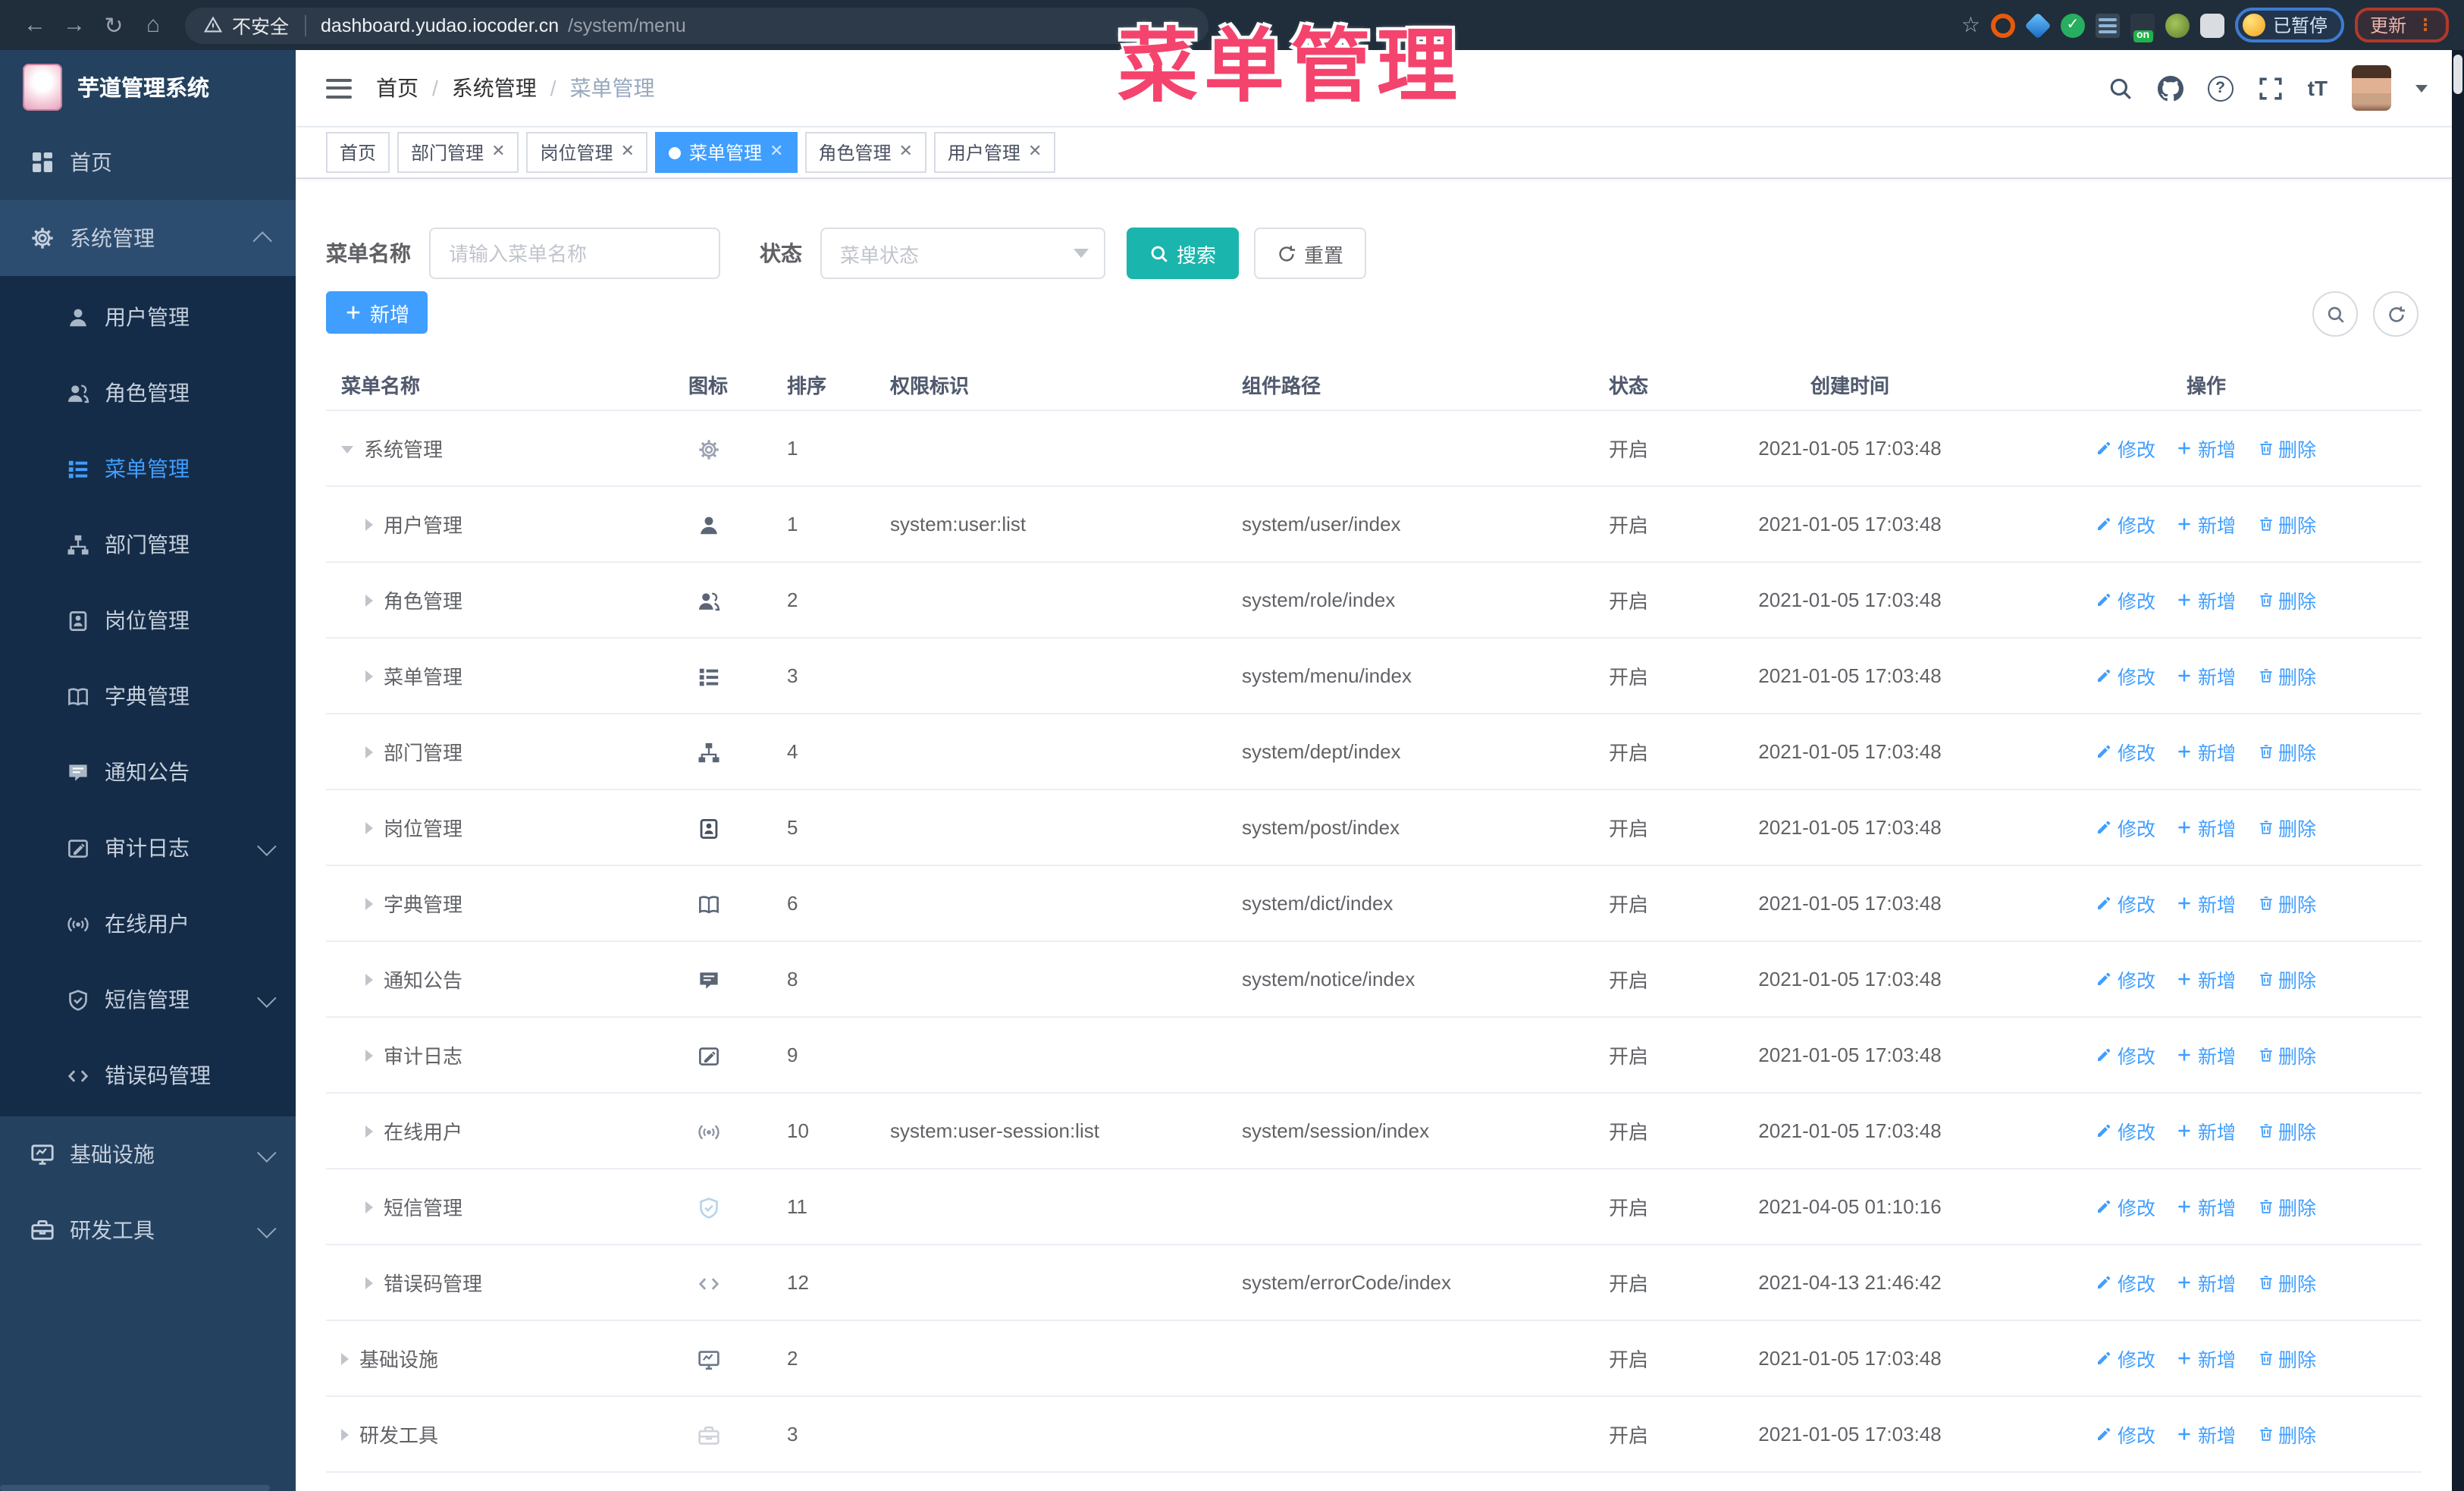 This screenshot has height=1491, width=2464. Describe the element at coordinates (2177, 25) in the screenshot. I see `extension-monkey-icon` at that location.